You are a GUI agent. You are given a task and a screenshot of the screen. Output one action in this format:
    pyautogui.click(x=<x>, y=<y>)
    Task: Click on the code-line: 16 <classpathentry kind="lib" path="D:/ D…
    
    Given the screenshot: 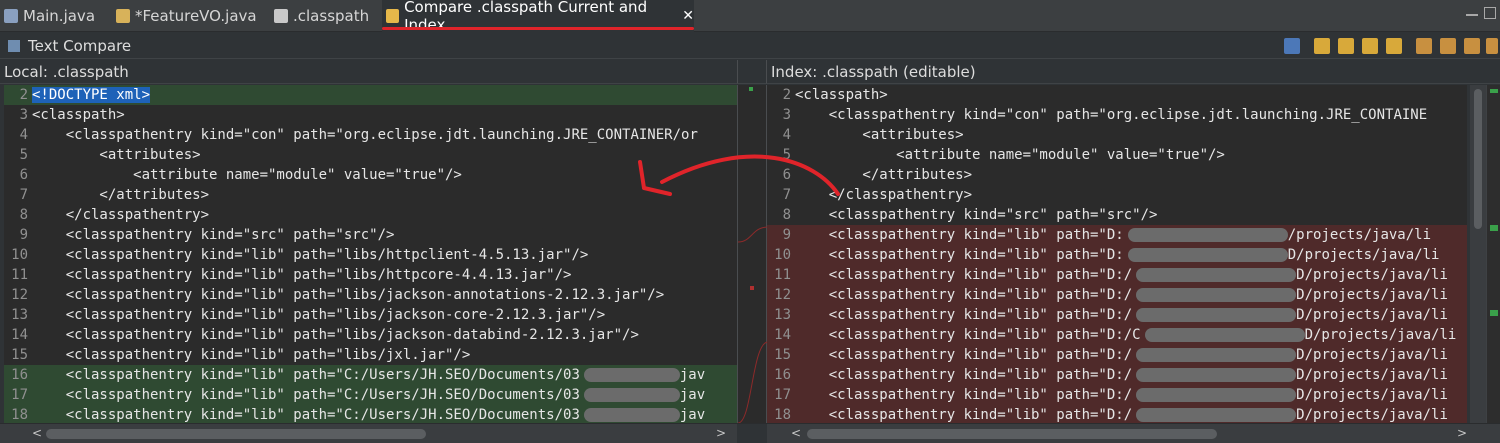 What is the action you would take?
    pyautogui.click(x=1117, y=375)
    